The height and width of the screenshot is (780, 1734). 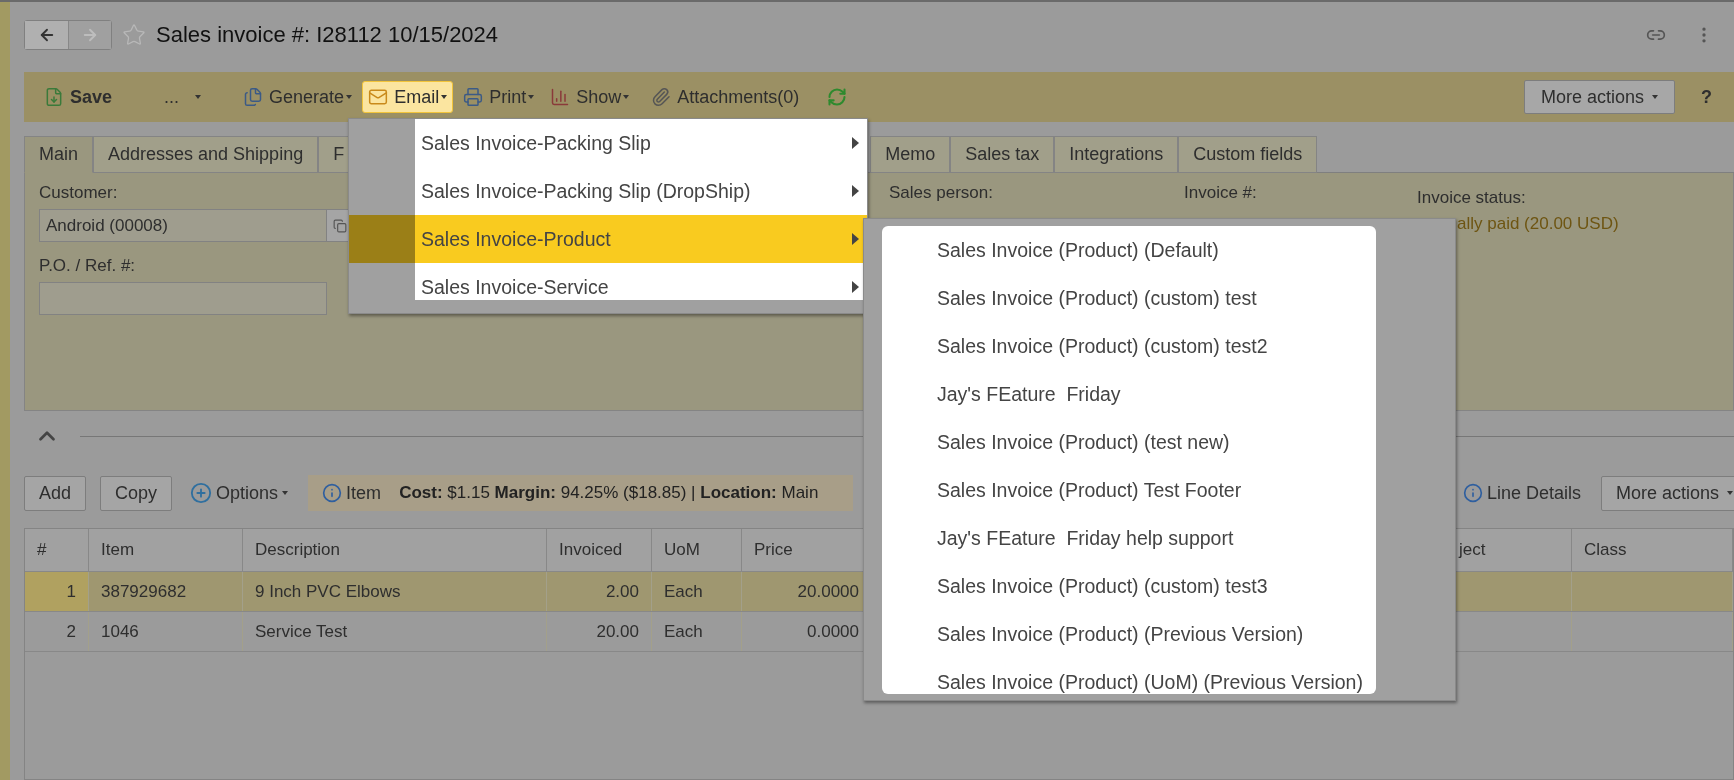 I want to click on chart-icon, so click(x=560, y=97).